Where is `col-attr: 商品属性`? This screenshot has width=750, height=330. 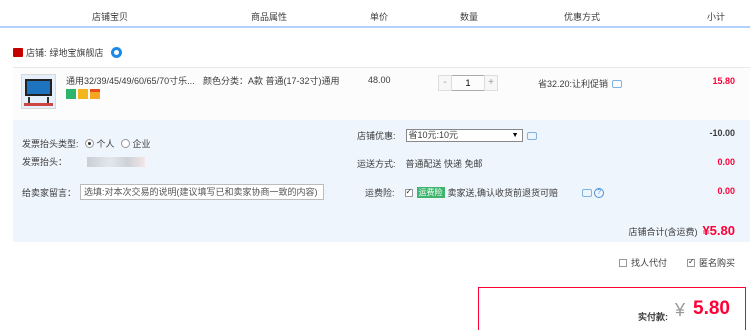
col-attr: 商品属性 is located at coordinates (269, 17).